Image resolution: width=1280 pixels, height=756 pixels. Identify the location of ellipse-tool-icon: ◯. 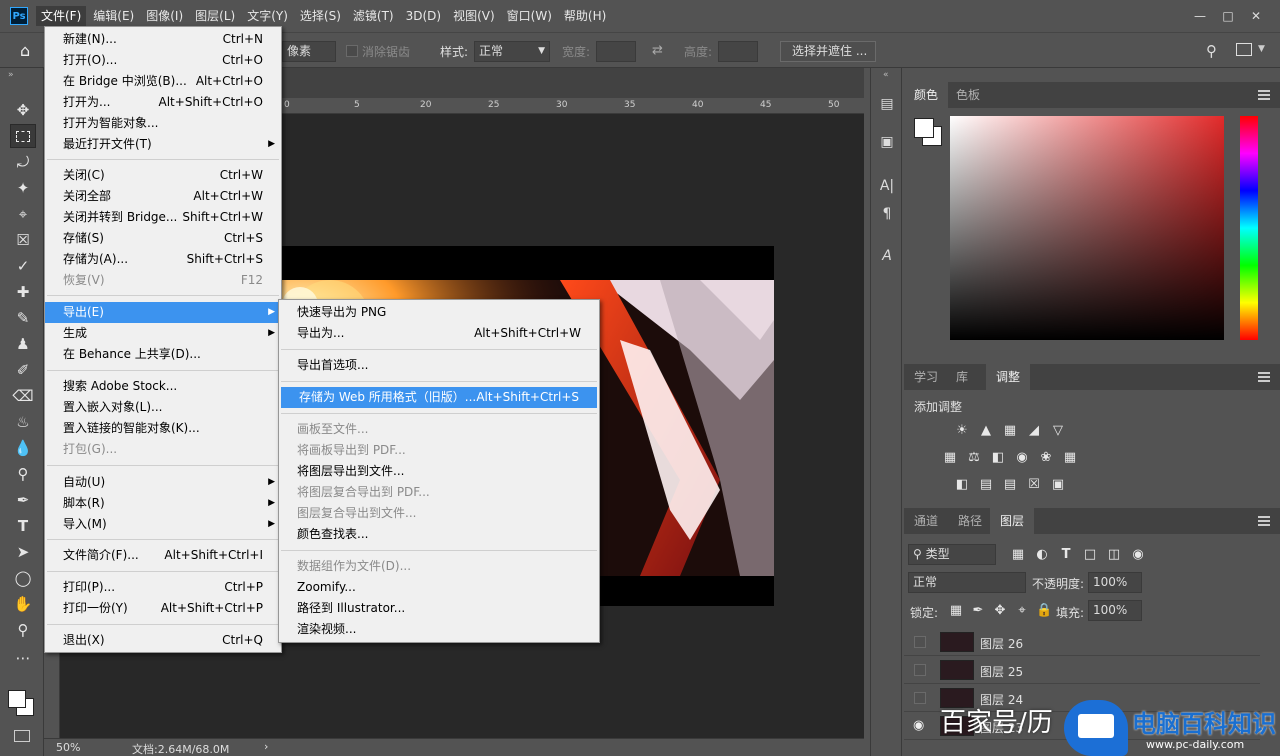
(23, 578).